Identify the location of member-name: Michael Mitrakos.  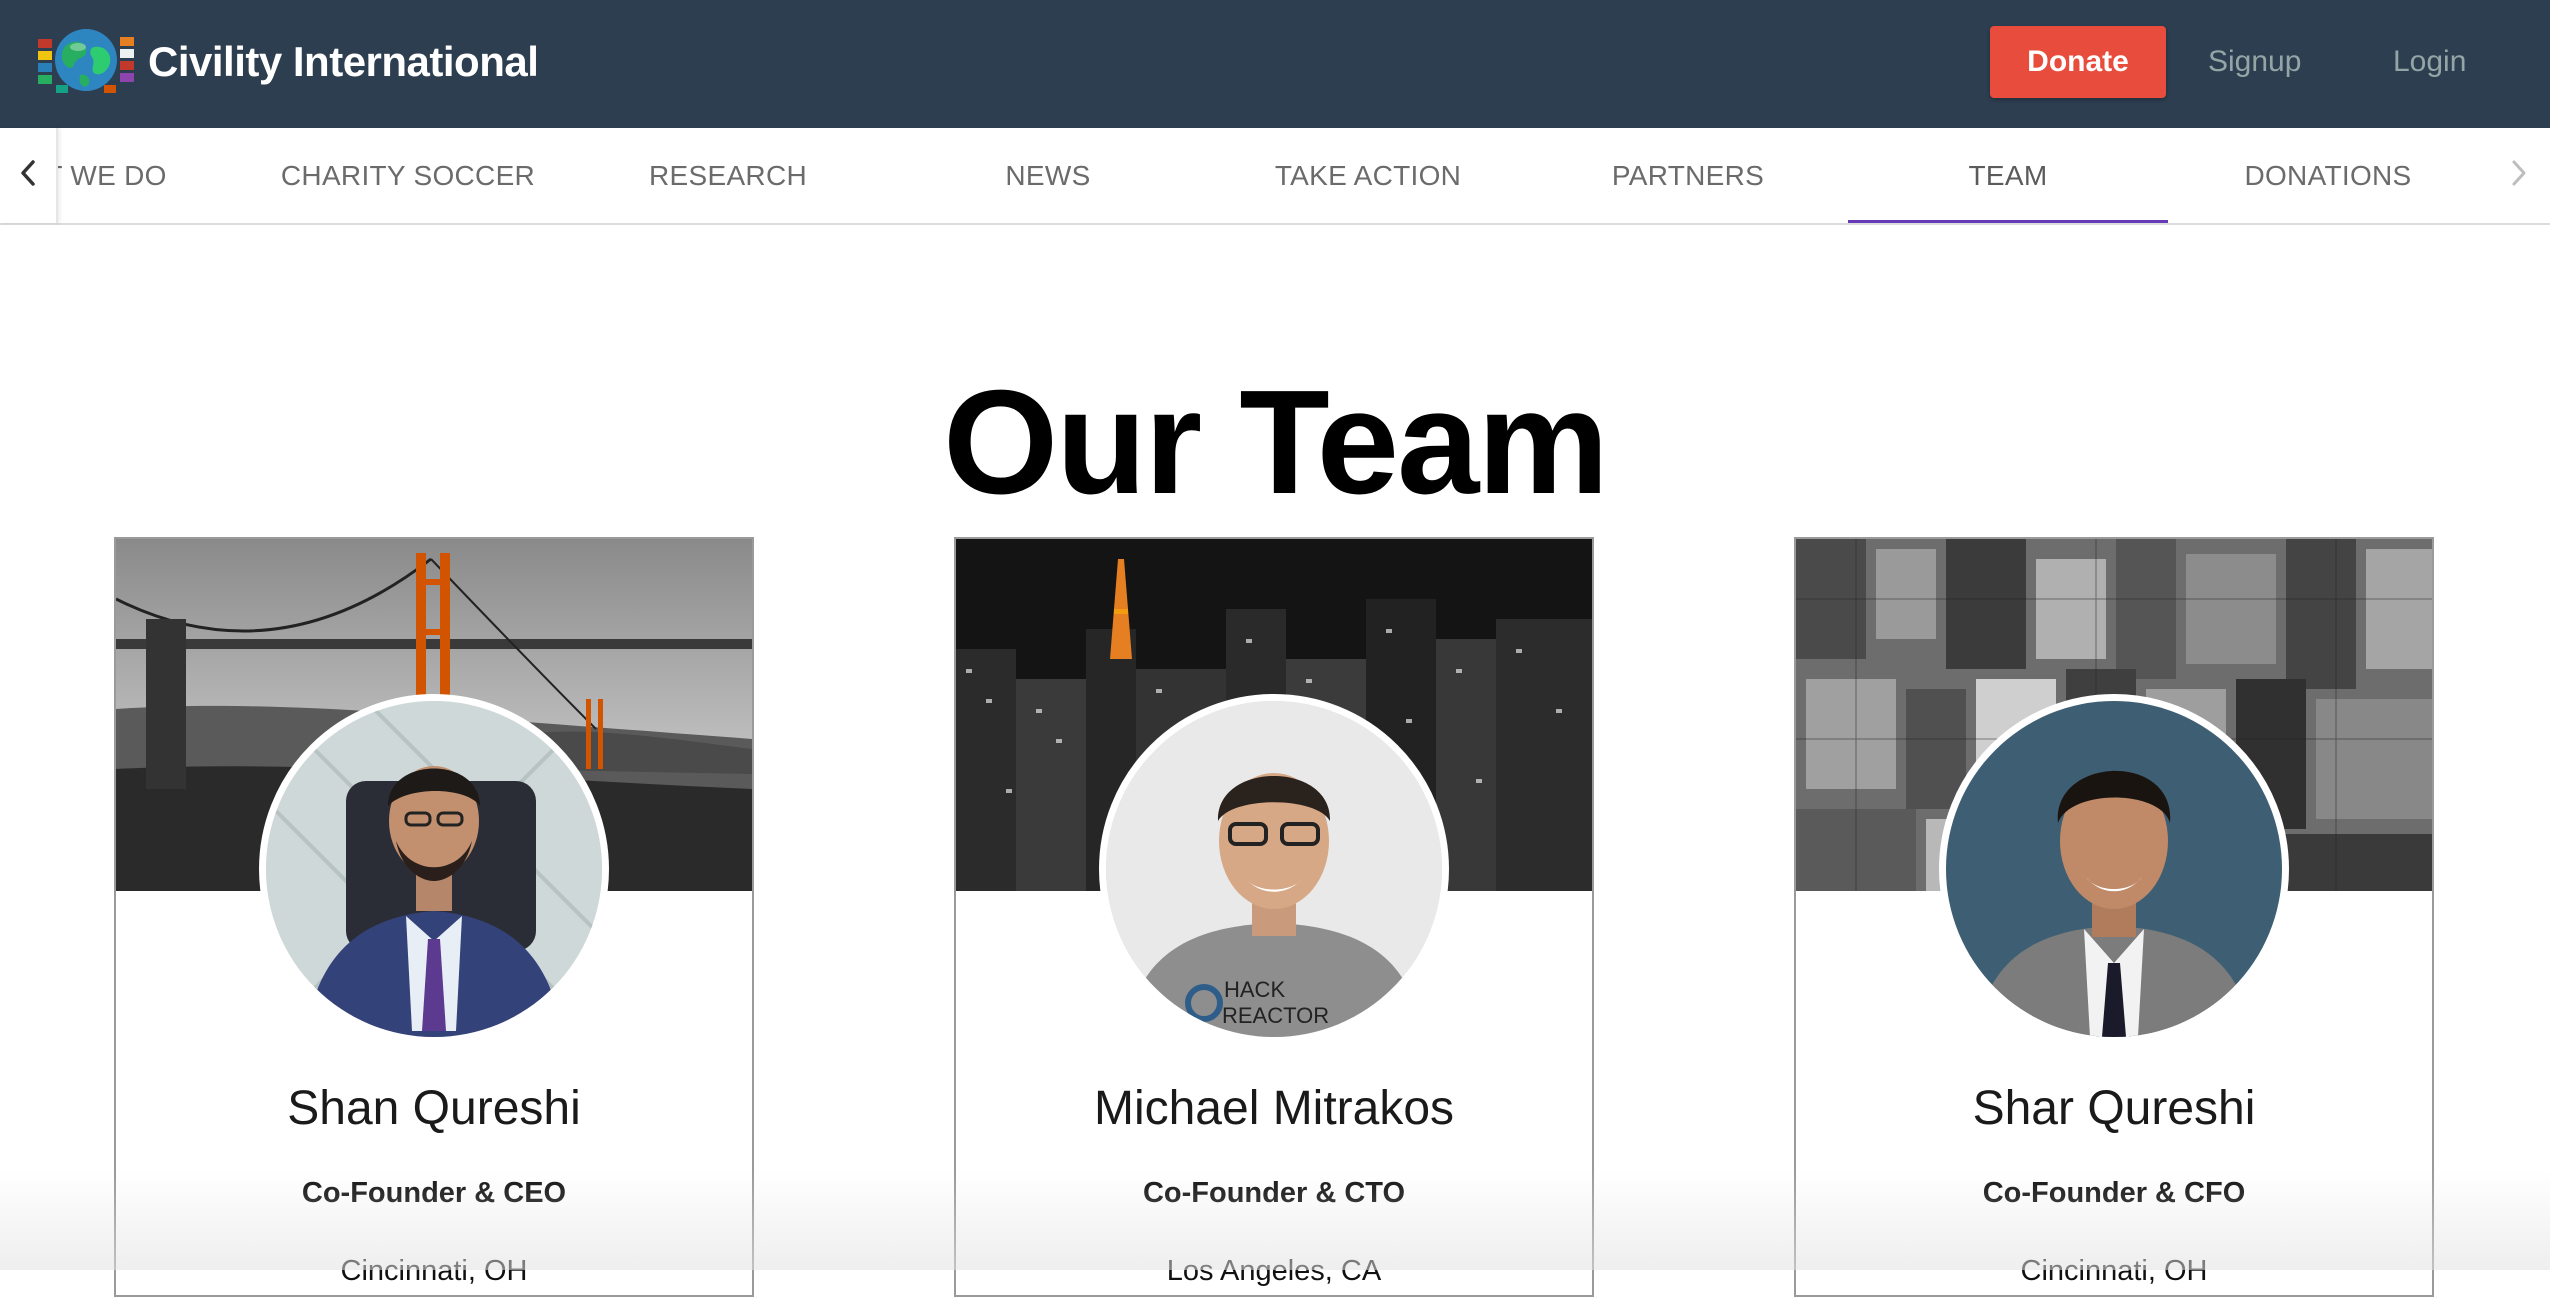
(1274, 1108).